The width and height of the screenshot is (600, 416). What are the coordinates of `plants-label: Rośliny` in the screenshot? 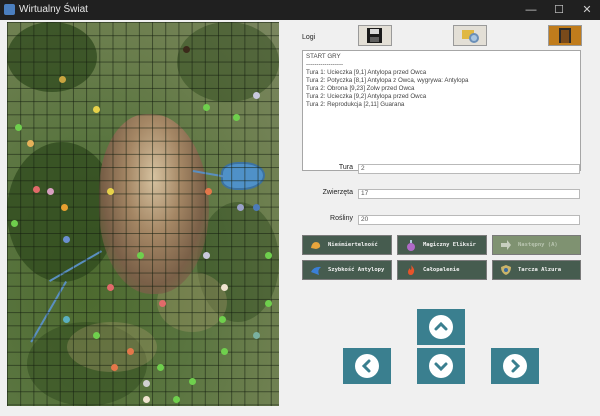 It's located at (341, 218).